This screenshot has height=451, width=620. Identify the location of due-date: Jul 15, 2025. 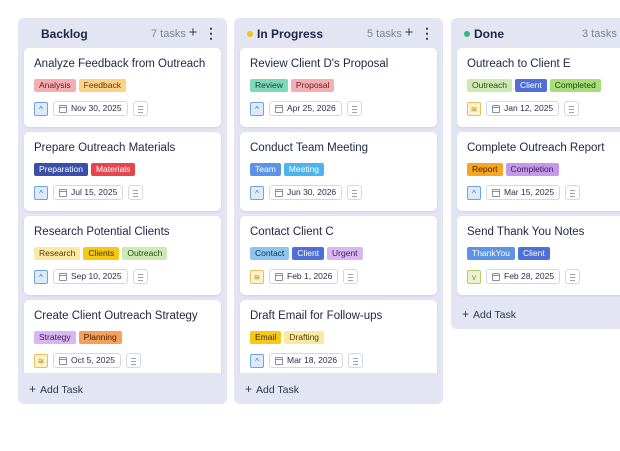
(94, 192).